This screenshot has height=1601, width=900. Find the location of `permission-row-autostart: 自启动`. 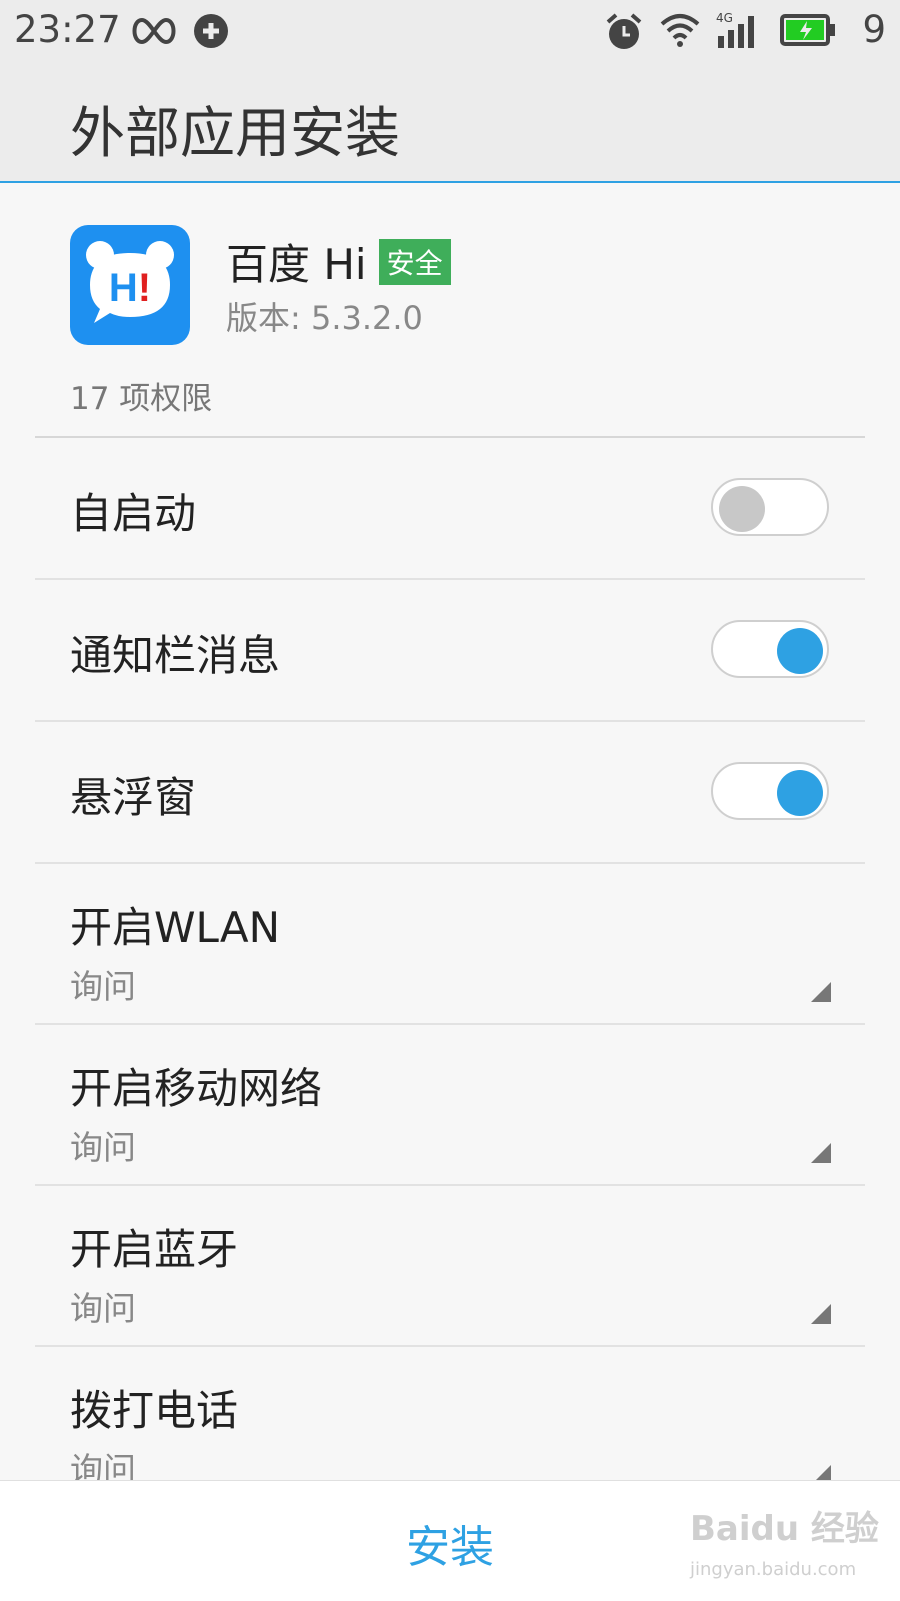

permission-row-autostart: 自启动 is located at coordinates (450, 509).